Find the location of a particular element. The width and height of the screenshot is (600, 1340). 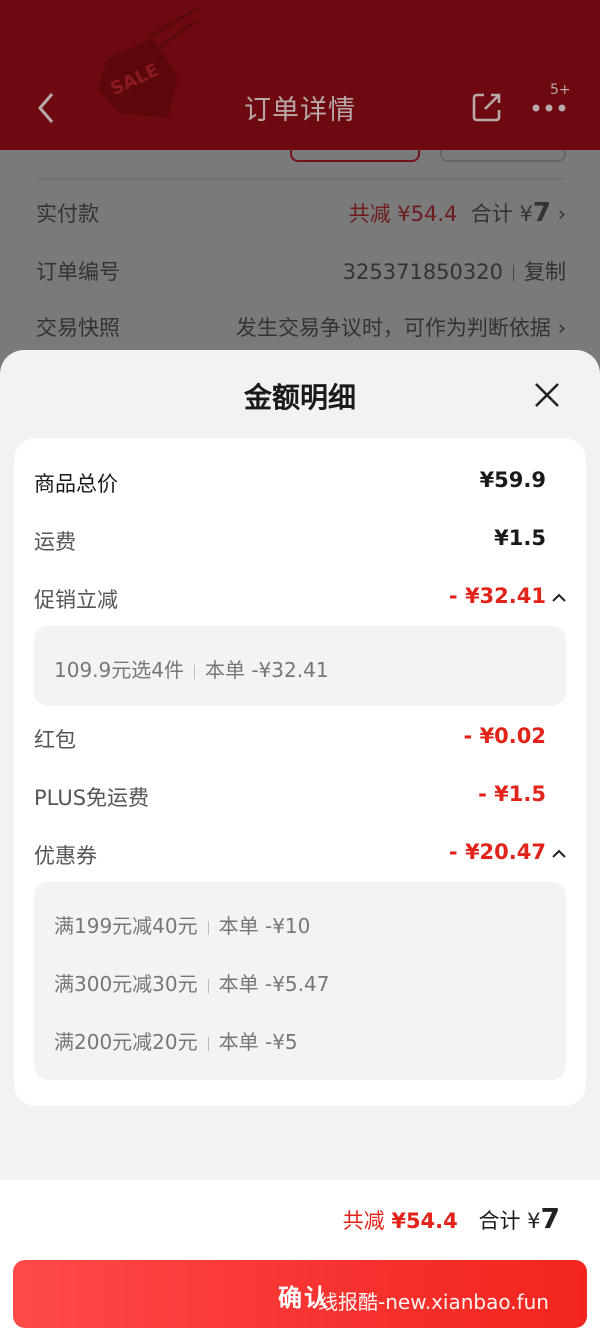

footer-total-value: 7 is located at coordinates (550, 1218).